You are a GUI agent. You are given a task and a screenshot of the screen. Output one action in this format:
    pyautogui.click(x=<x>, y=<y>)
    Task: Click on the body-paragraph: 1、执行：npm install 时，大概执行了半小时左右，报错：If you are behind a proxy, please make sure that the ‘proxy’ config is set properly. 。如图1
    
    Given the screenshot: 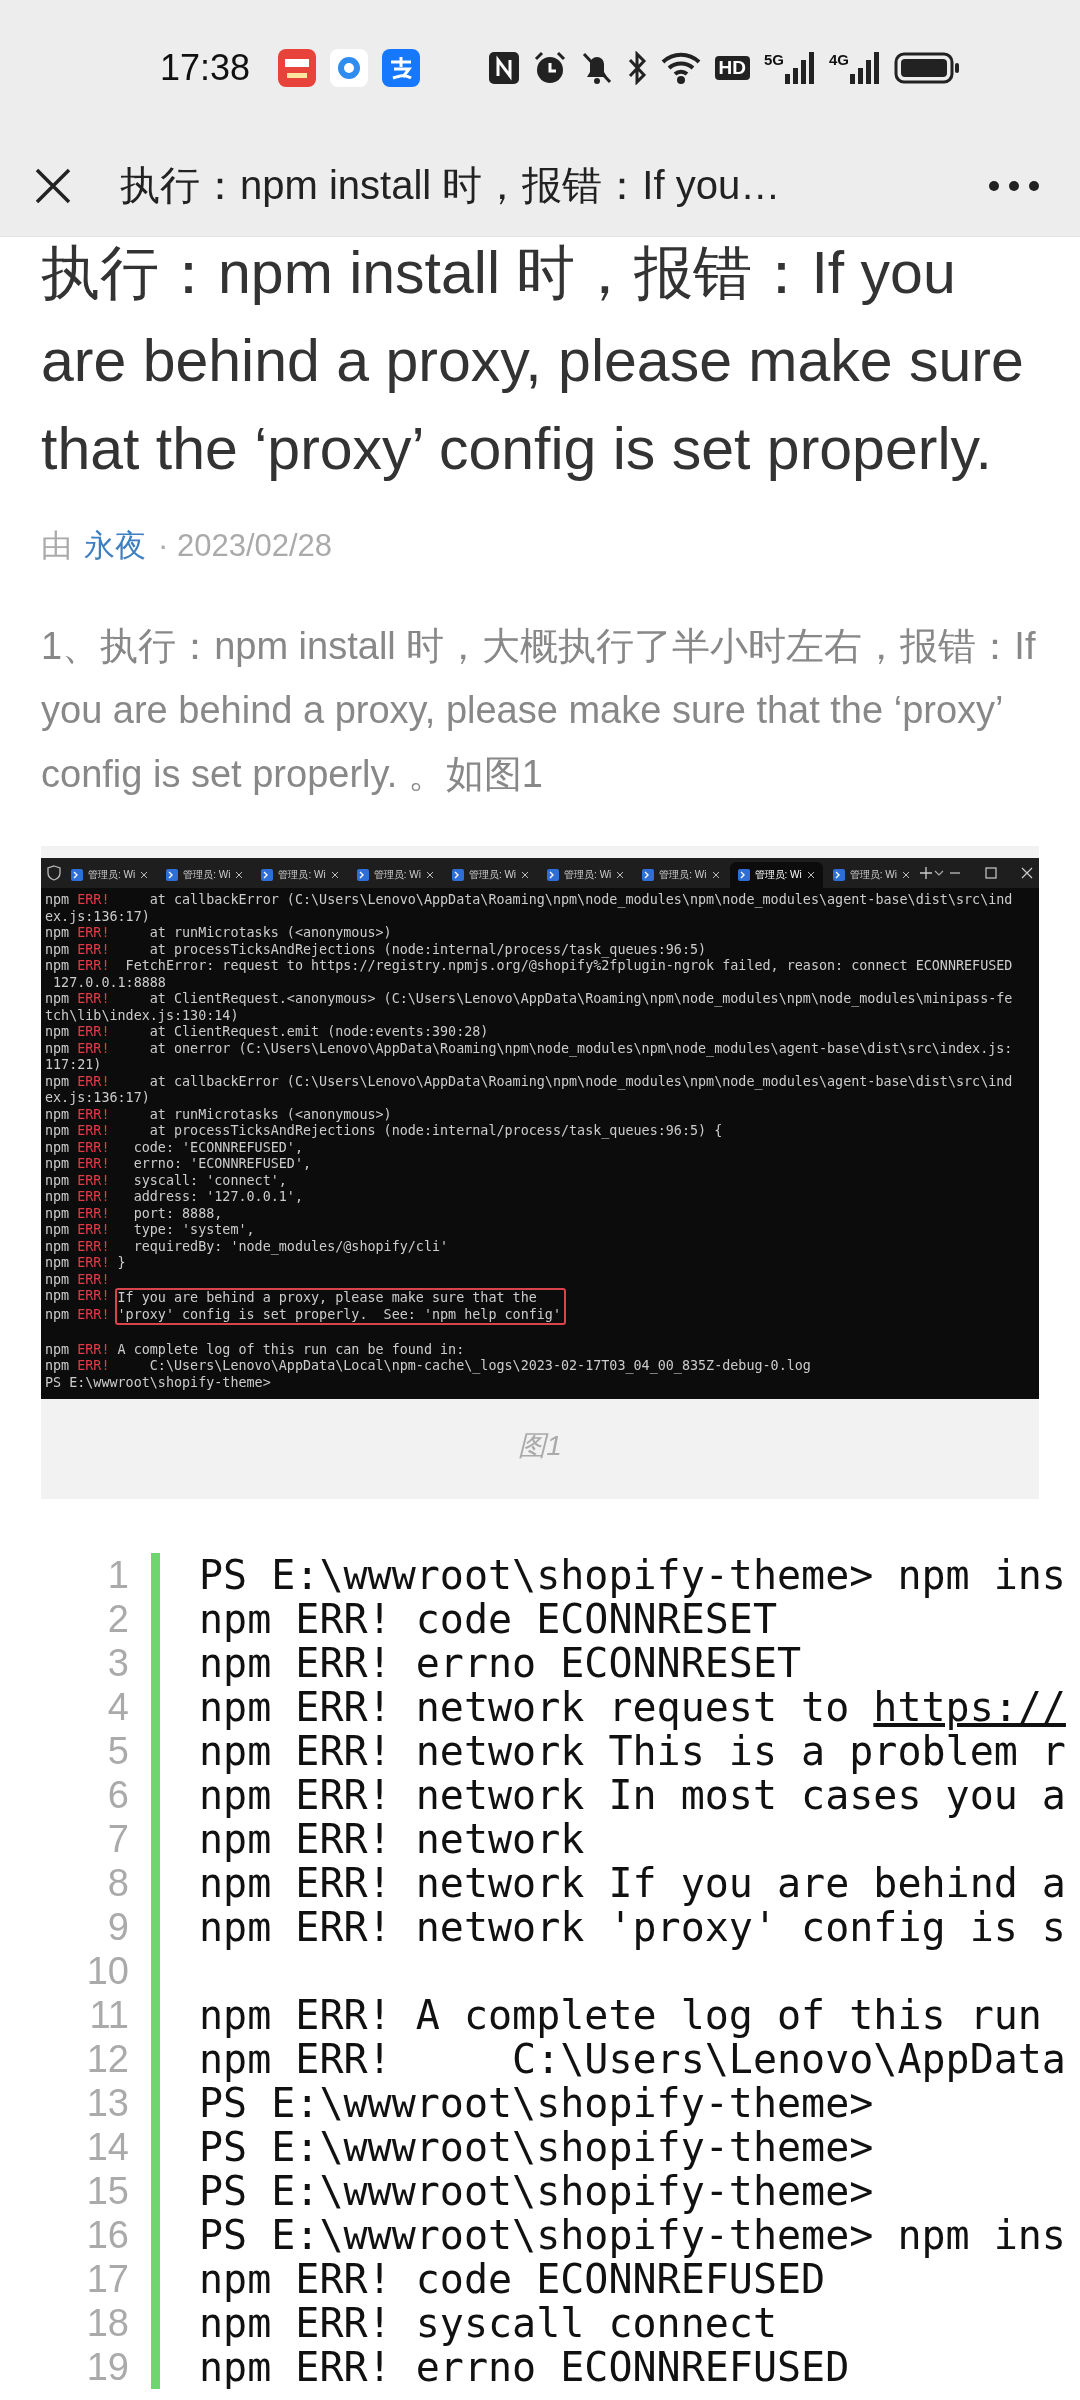 What is the action you would take?
    pyautogui.click(x=539, y=710)
    